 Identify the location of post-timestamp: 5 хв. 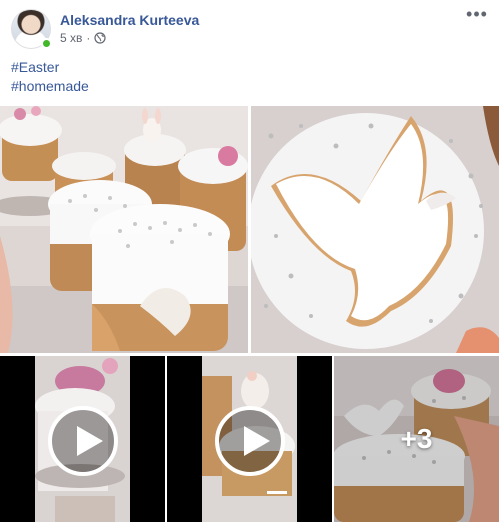
(71, 38).